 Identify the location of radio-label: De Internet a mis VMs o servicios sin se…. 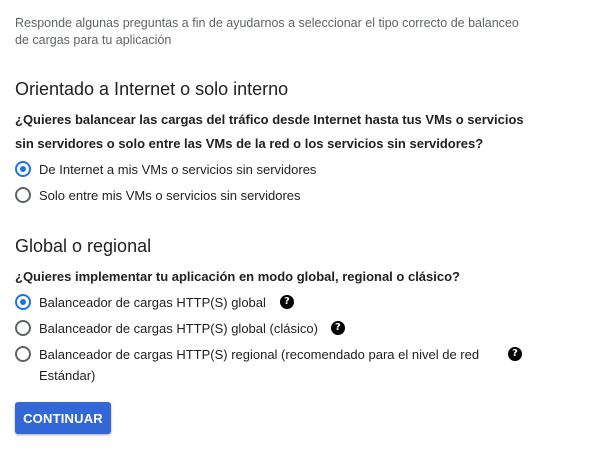
(178, 169).